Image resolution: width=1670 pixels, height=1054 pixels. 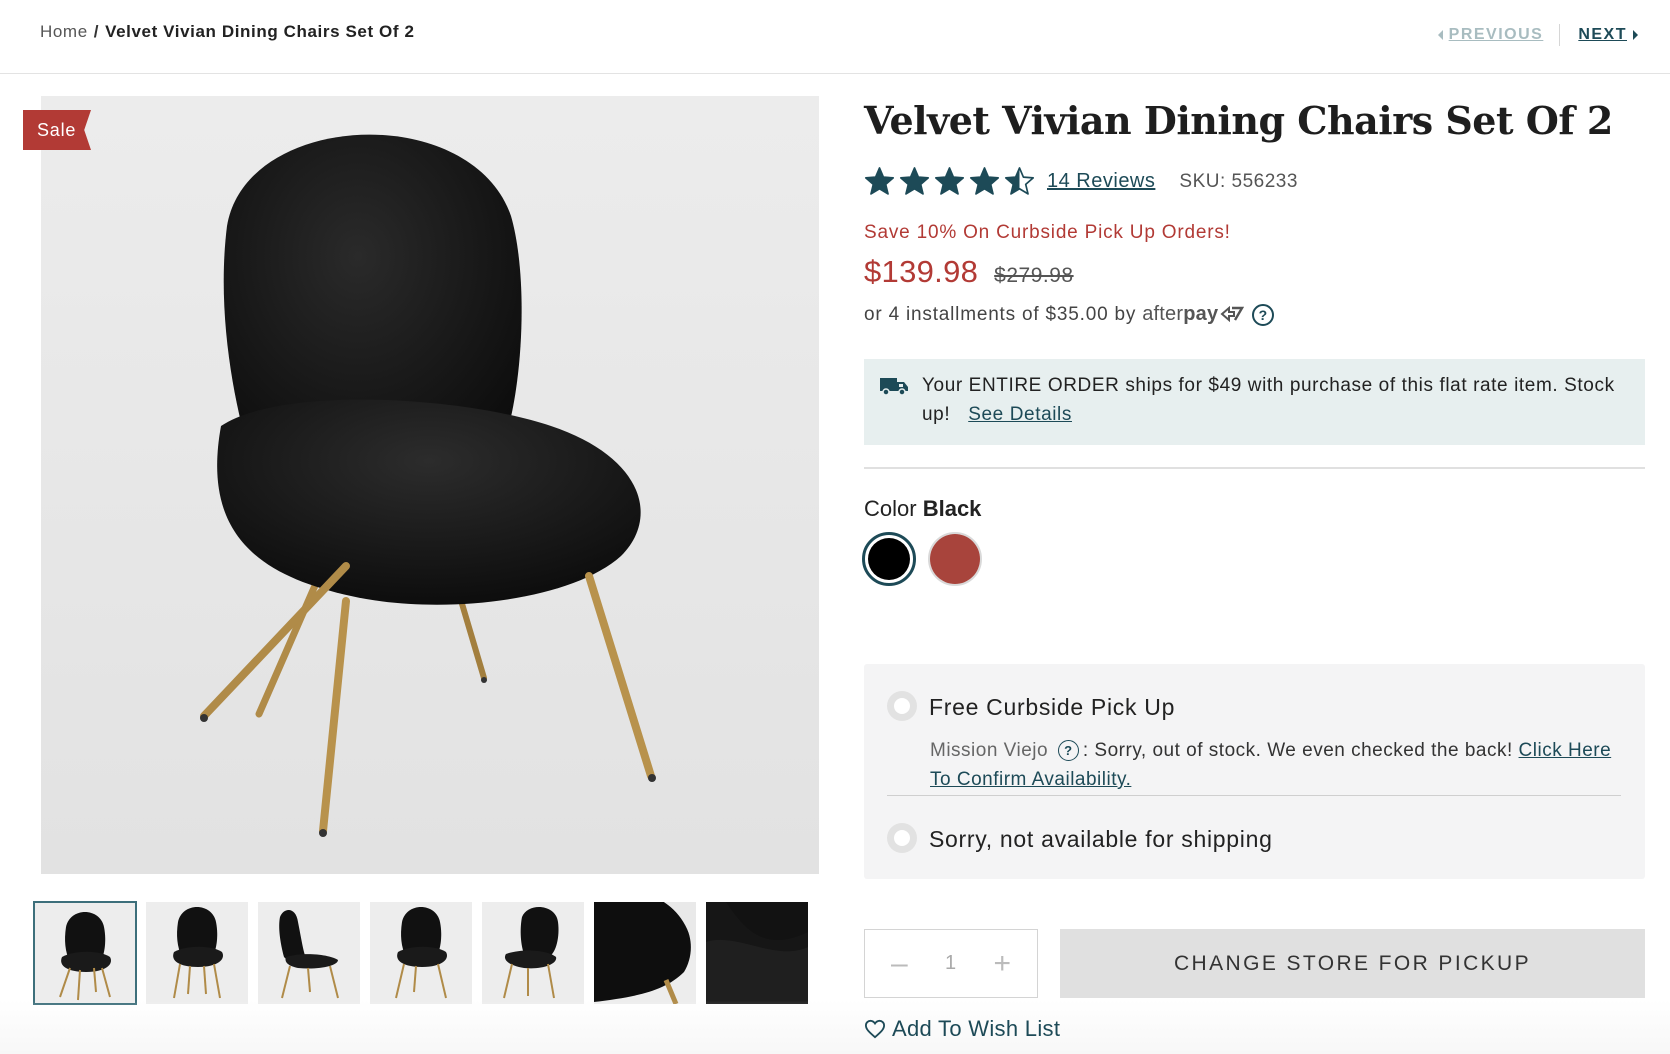 What do you see at coordinates (989, 750) in the screenshot?
I see `store-name: Mission Viejo` at bounding box center [989, 750].